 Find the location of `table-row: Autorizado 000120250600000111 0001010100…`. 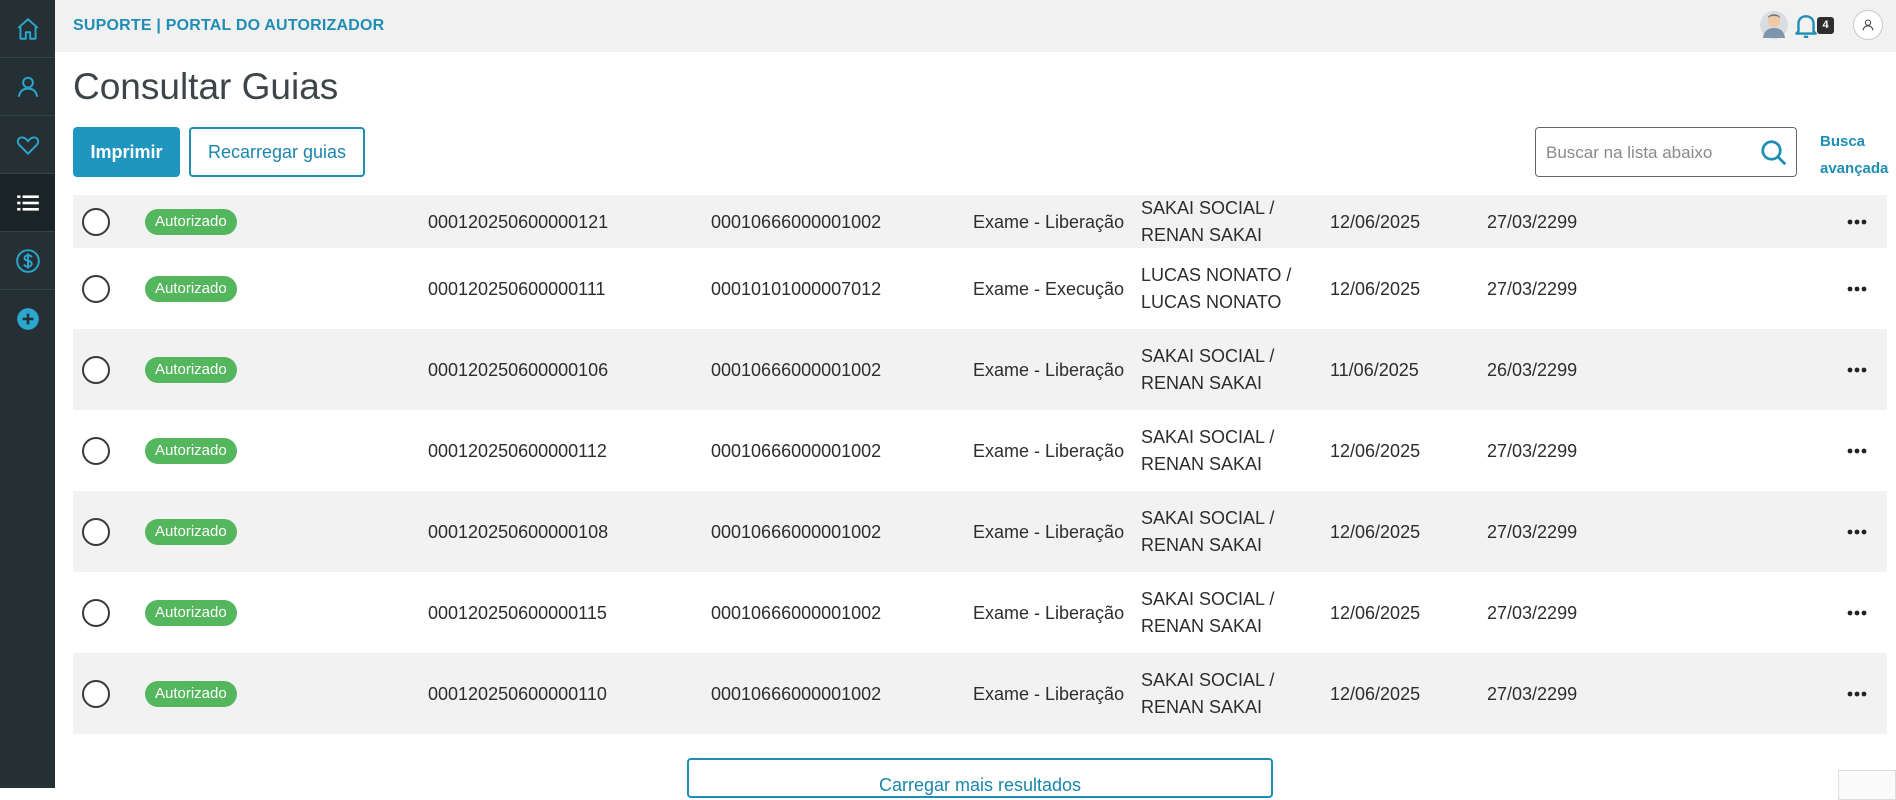

table-row: Autorizado 000120250600000111 0001010100… is located at coordinates (980, 288).